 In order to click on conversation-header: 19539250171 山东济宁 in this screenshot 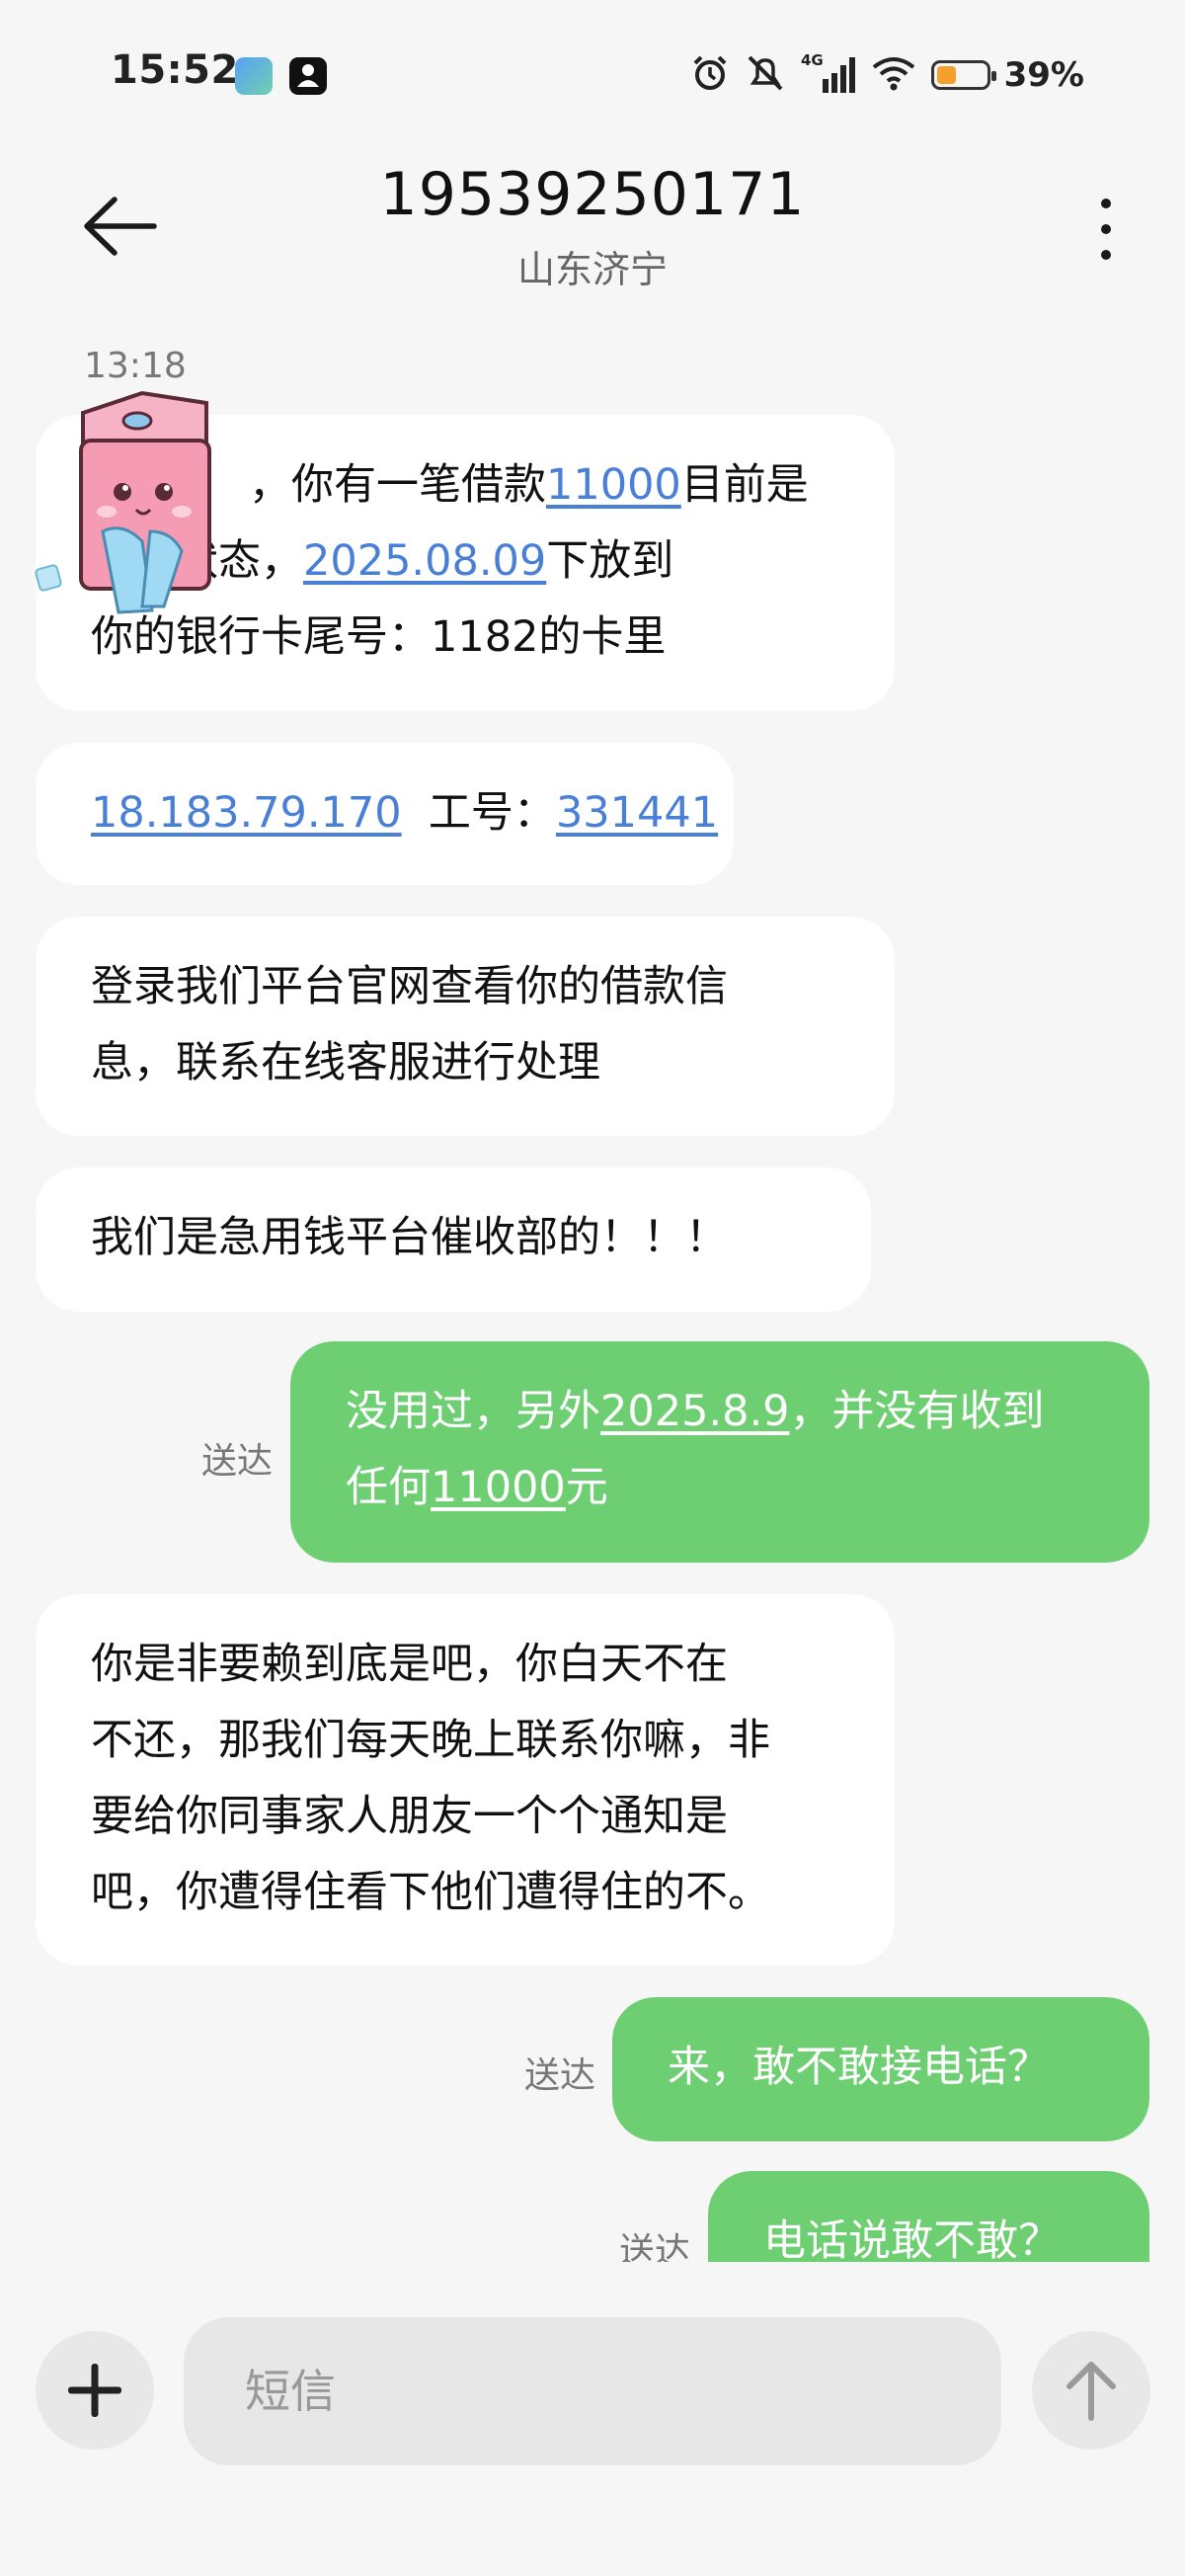, I will do `click(592, 232)`.